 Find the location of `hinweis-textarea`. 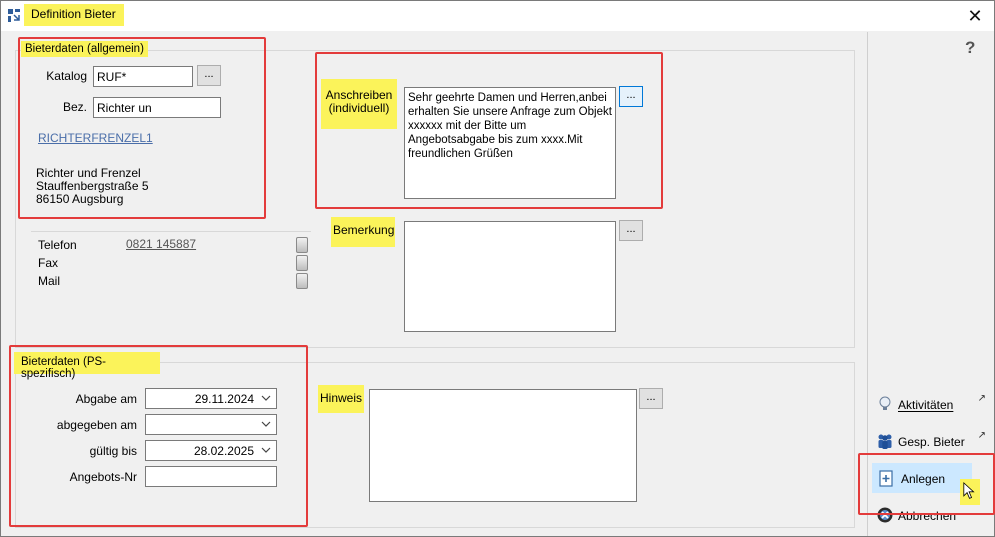

hinweis-textarea is located at coordinates (503, 445).